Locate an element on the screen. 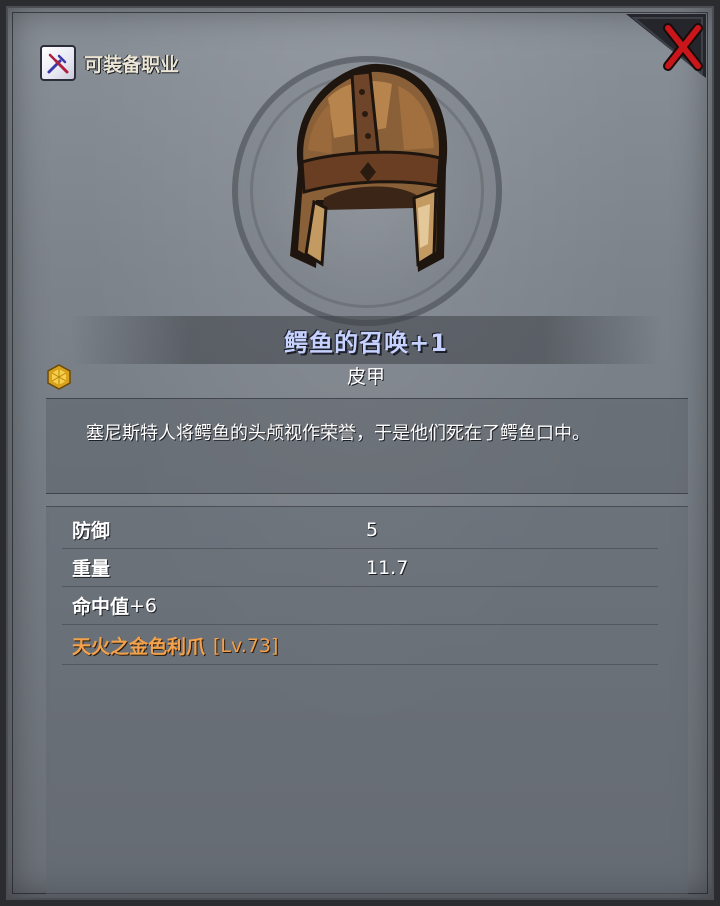 The width and height of the screenshot is (720, 906). stat-row-weight: 重量 11.7 is located at coordinates (360, 568).